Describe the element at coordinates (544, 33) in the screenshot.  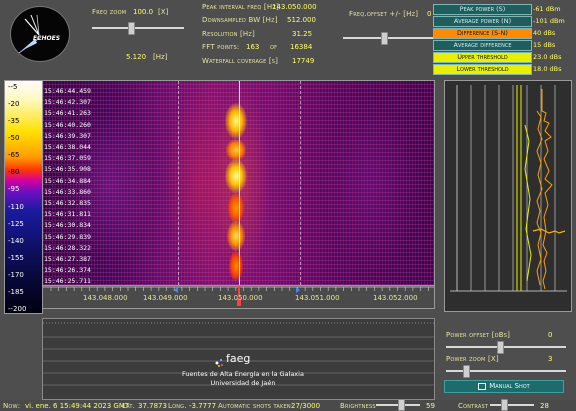
I see `legend-item-value: 40 dBs` at that location.